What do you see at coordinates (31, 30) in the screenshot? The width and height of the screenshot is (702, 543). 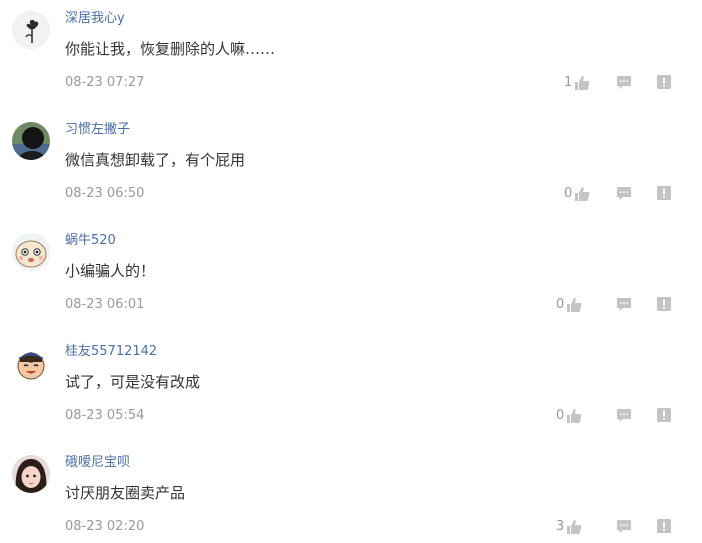 I see `rose-avatar-icon` at bounding box center [31, 30].